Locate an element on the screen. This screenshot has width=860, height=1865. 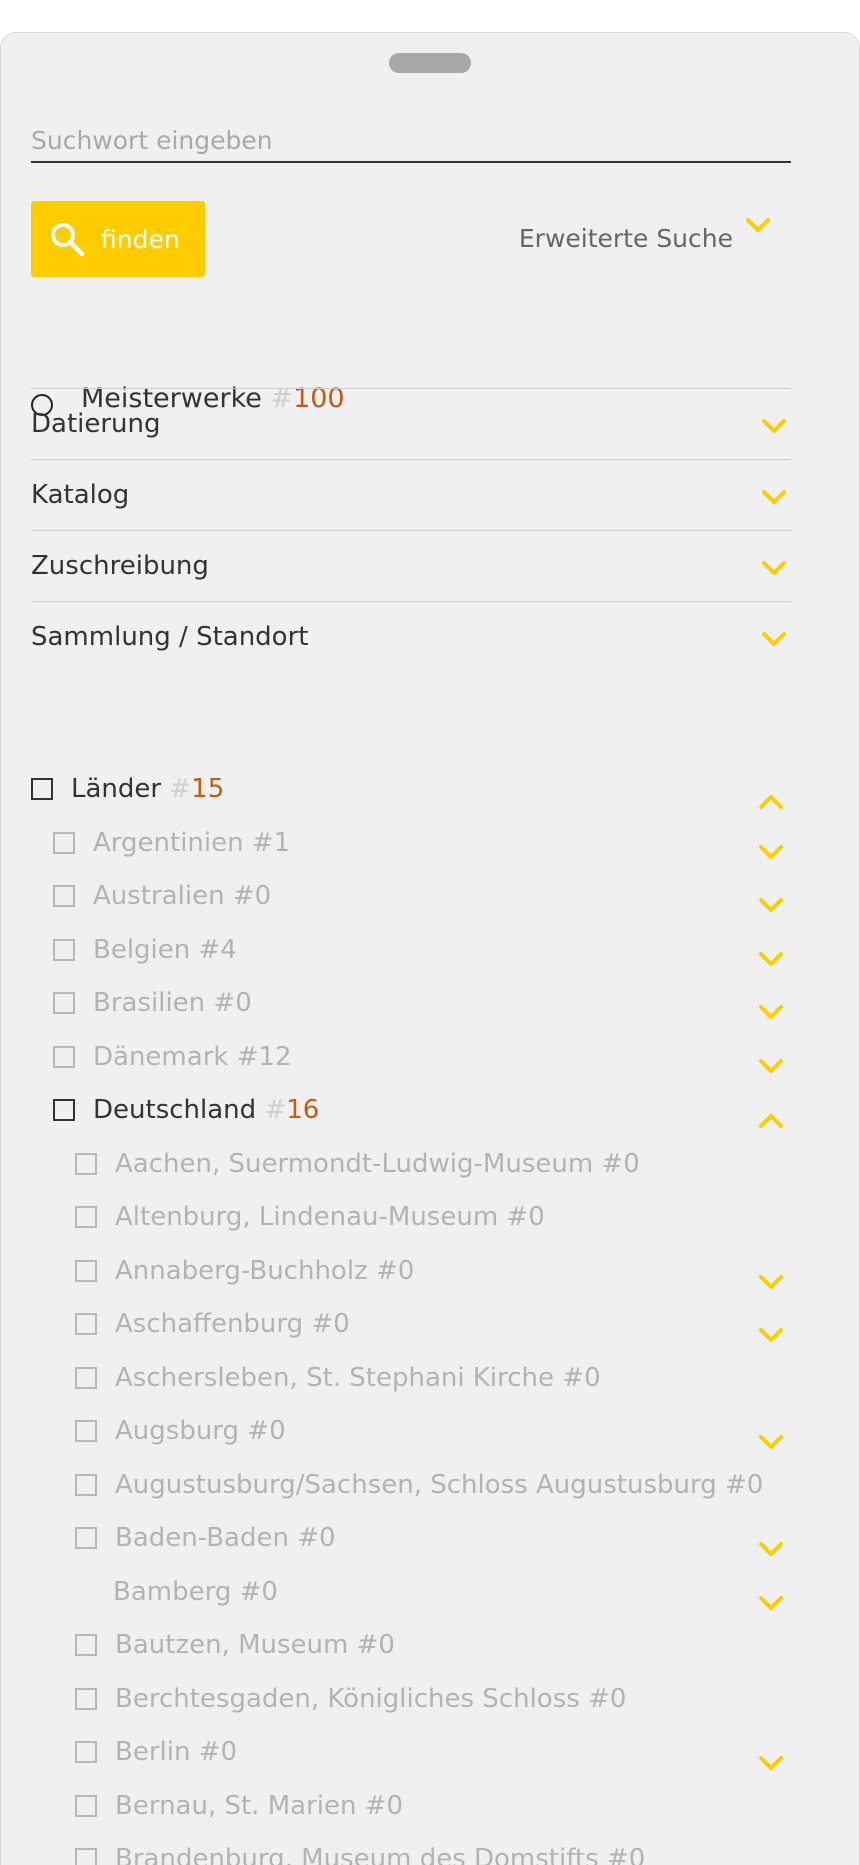
tree-item-label: Annaberg-Buchholz #0 is located at coordinates (265, 1271).